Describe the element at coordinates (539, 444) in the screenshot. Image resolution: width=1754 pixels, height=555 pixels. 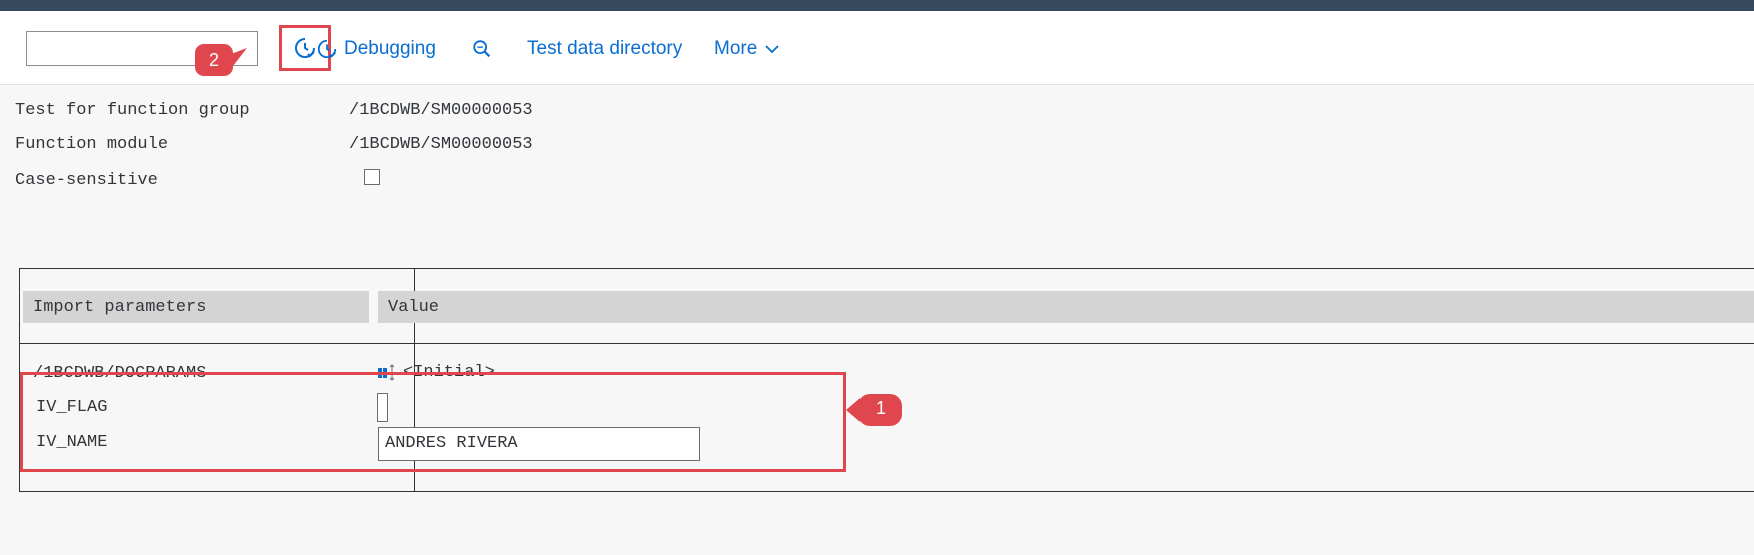
I see `iv-name-input: ANDRES RIVERA` at that location.